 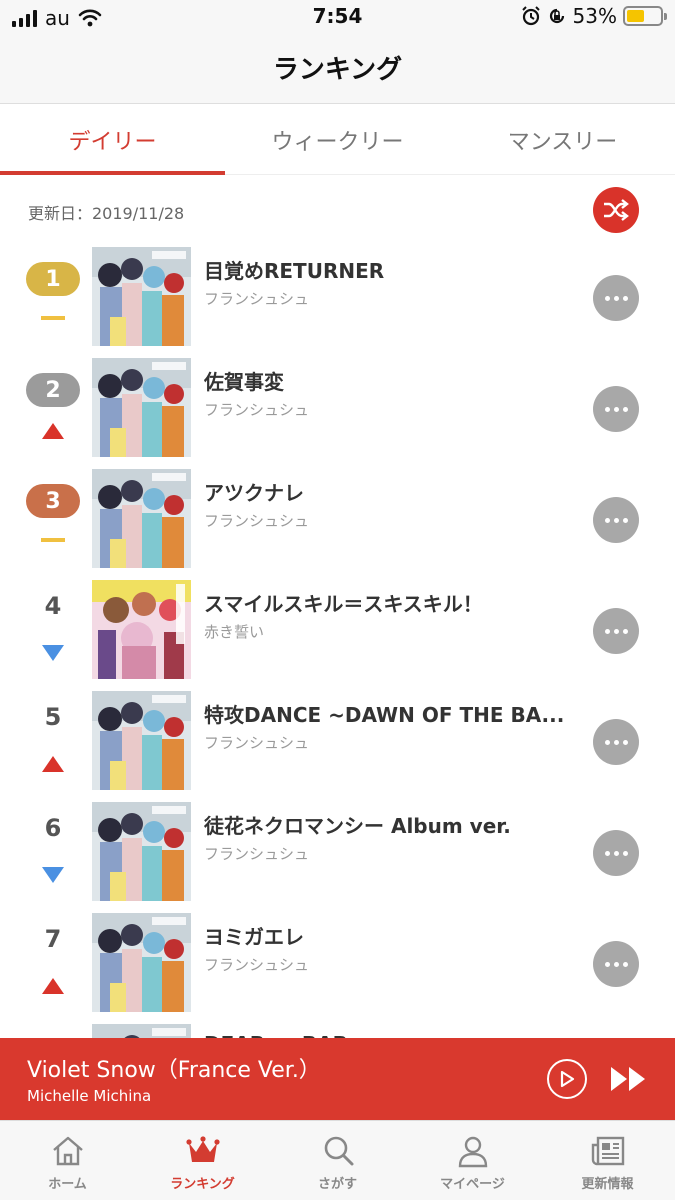 What do you see at coordinates (53, 717) in the screenshot?
I see `rank-number: 5` at bounding box center [53, 717].